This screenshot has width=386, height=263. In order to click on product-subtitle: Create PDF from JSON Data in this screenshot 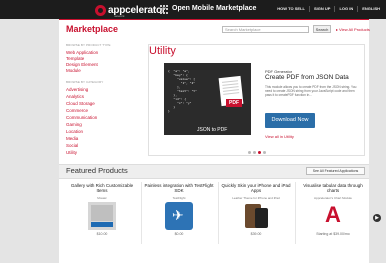, I will do `click(307, 77)`.